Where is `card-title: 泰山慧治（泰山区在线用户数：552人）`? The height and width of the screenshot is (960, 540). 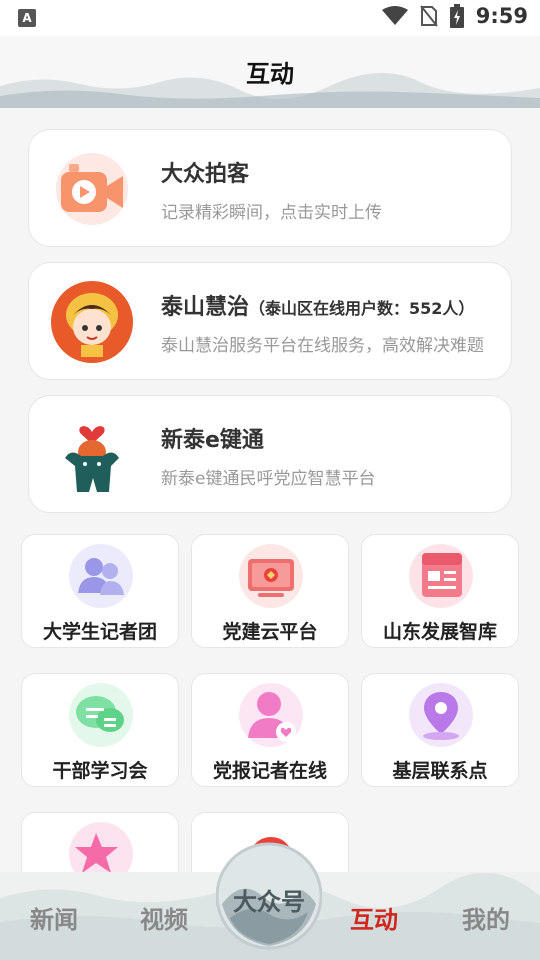 card-title: 泰山慧治（泰山区在线用户数：552人） is located at coordinates (317, 305).